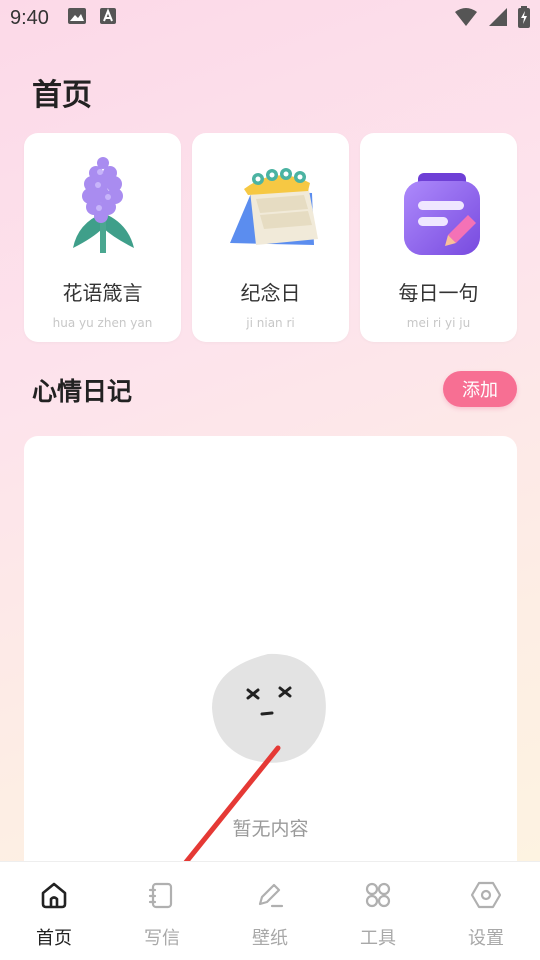  I want to click on card-title: 花语箴言, so click(102, 293).